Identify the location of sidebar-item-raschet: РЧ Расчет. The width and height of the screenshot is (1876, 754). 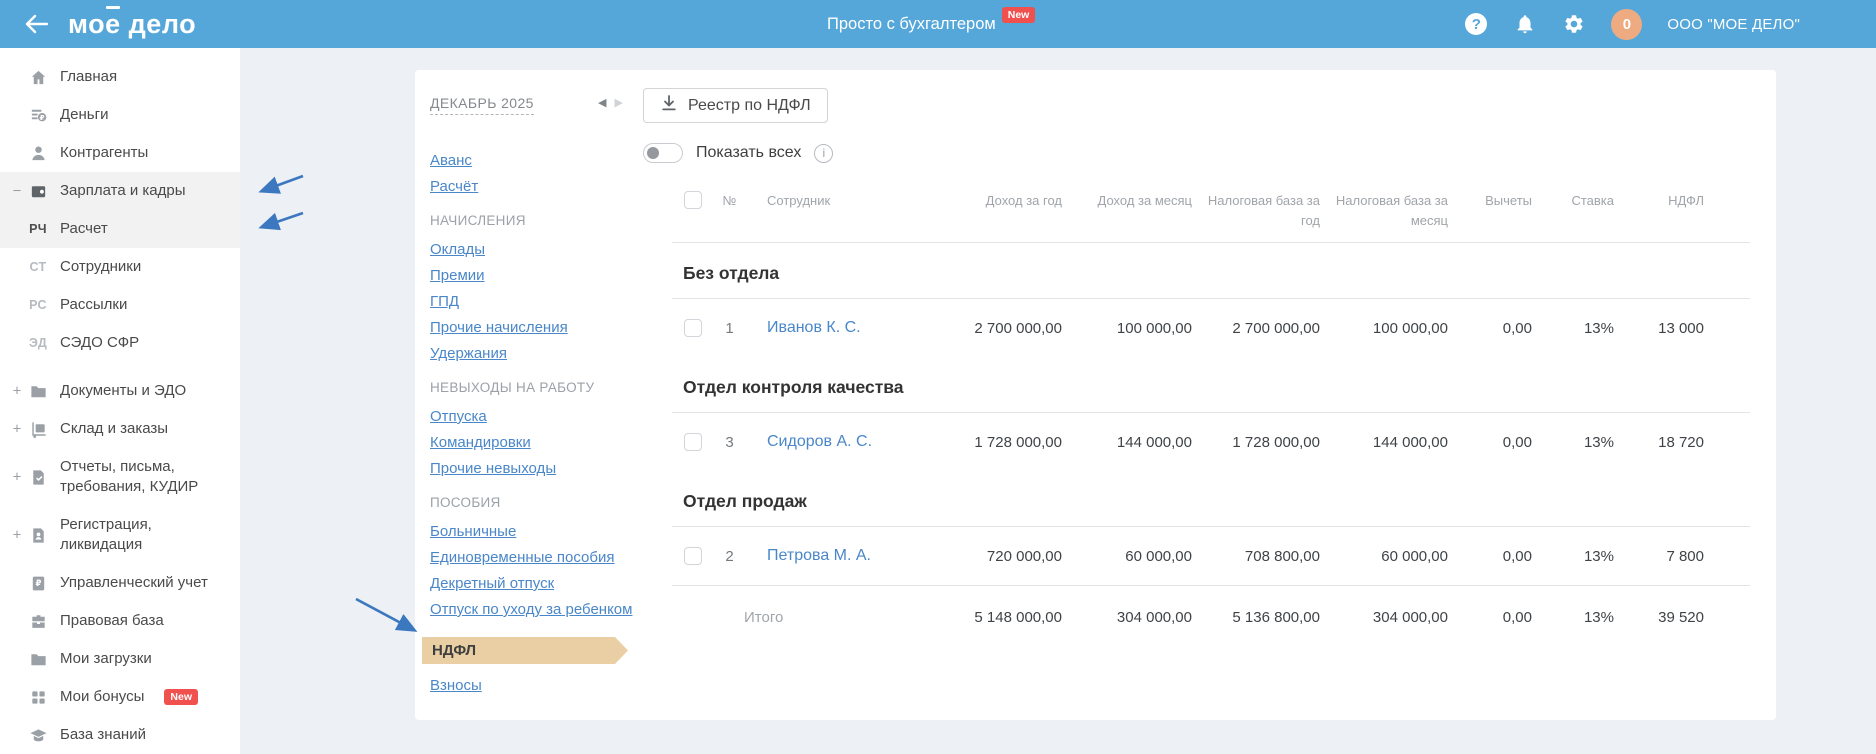
(120, 229).